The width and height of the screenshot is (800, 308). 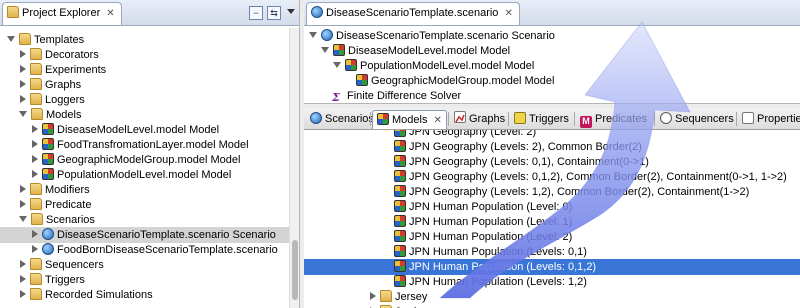 I want to click on tree-item: Templates, so click(x=145, y=40).